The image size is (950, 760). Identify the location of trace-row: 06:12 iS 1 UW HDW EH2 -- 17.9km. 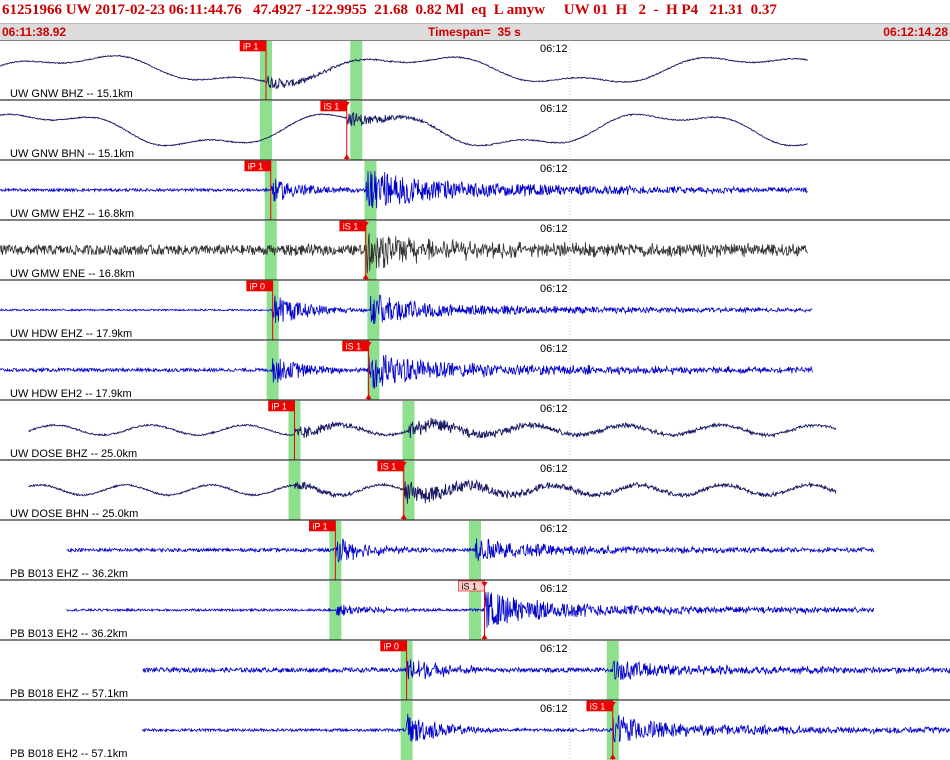
(475, 369).